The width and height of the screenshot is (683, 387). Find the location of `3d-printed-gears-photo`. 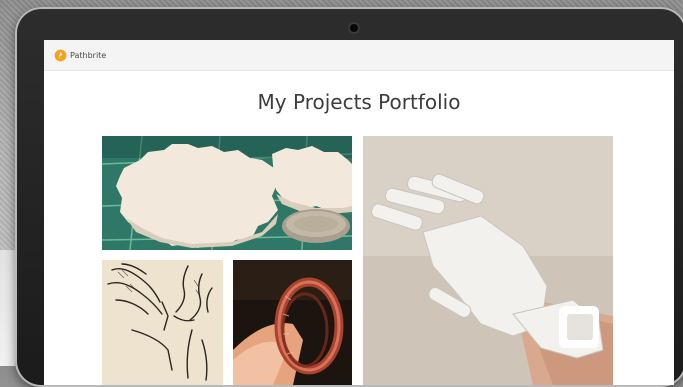

3d-printed-gears-photo is located at coordinates (227, 193).